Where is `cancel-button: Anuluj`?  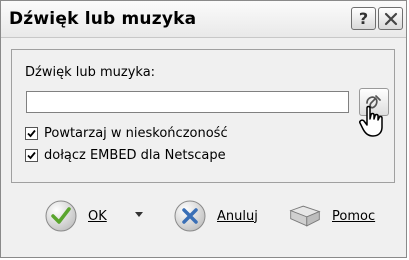
cancel-button: Anuluj is located at coordinates (215, 216).